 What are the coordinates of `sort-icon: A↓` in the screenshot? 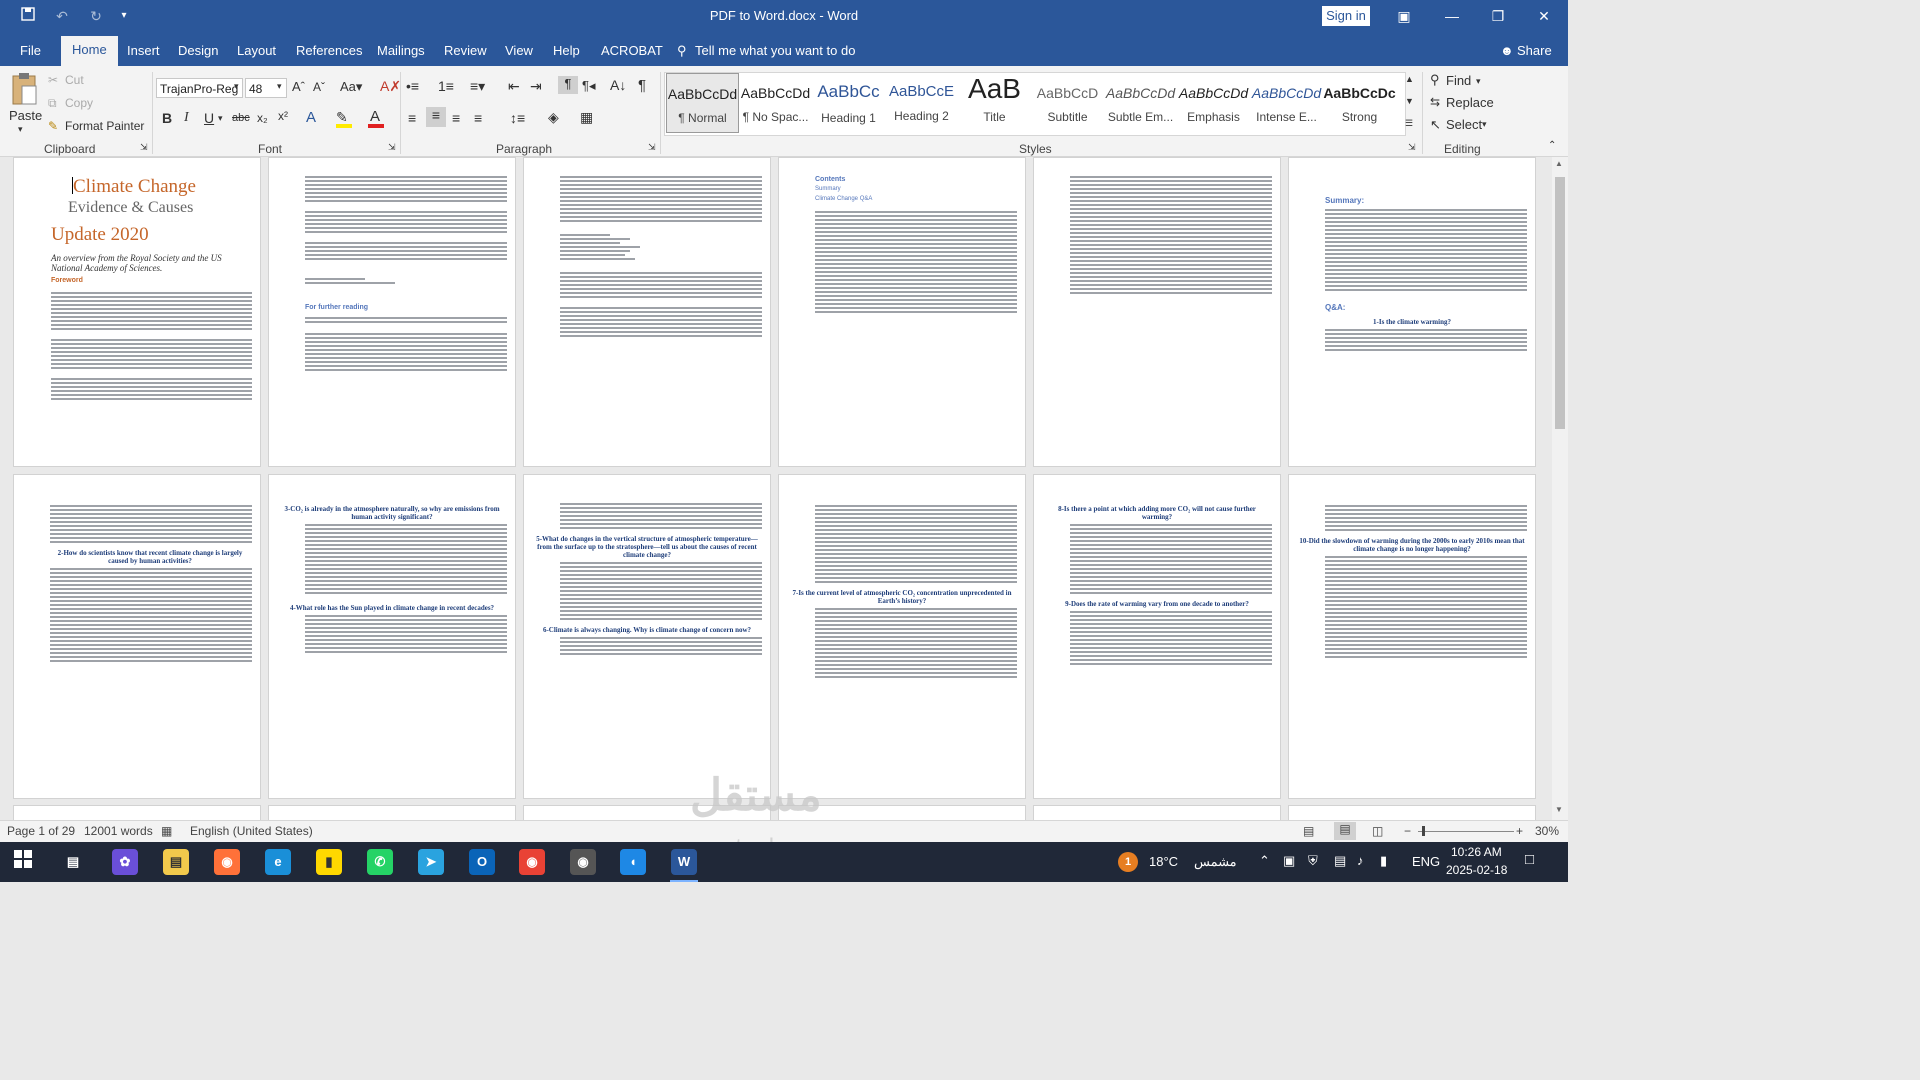 It's located at (618, 85).